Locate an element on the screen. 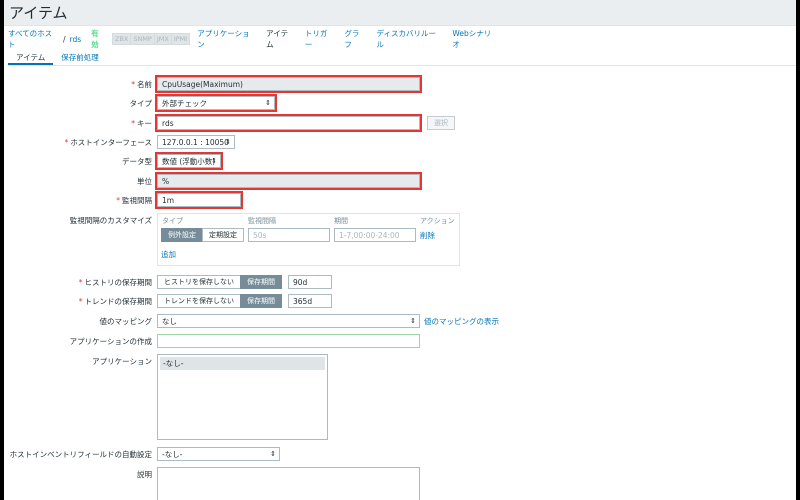  new-application-input is located at coordinates (288, 341).